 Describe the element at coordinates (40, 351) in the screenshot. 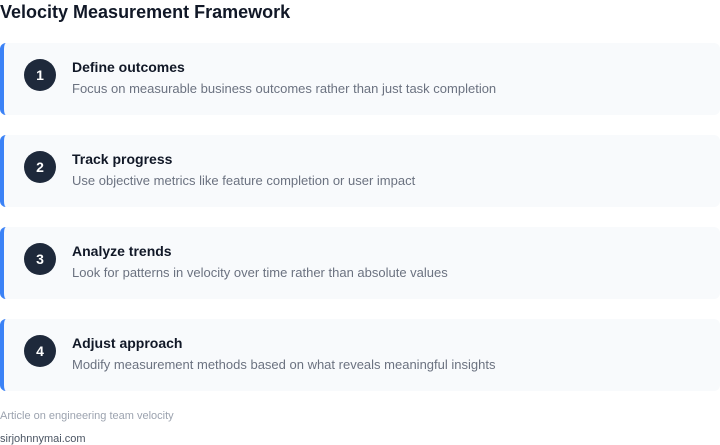

I see `step-number-badge: 4` at that location.